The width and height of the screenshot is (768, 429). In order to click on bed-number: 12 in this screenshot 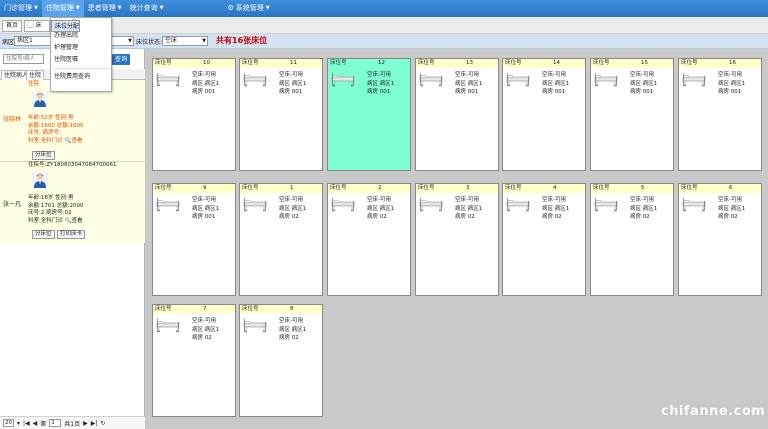, I will do `click(381, 63)`.